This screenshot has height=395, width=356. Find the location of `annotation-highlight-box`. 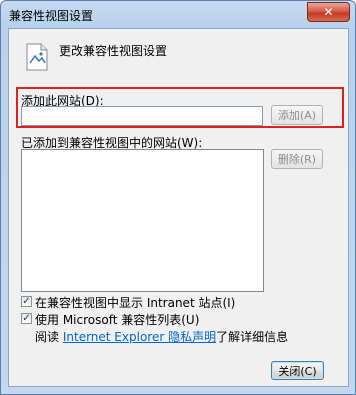

annotation-highlight-box is located at coordinates (180, 107).